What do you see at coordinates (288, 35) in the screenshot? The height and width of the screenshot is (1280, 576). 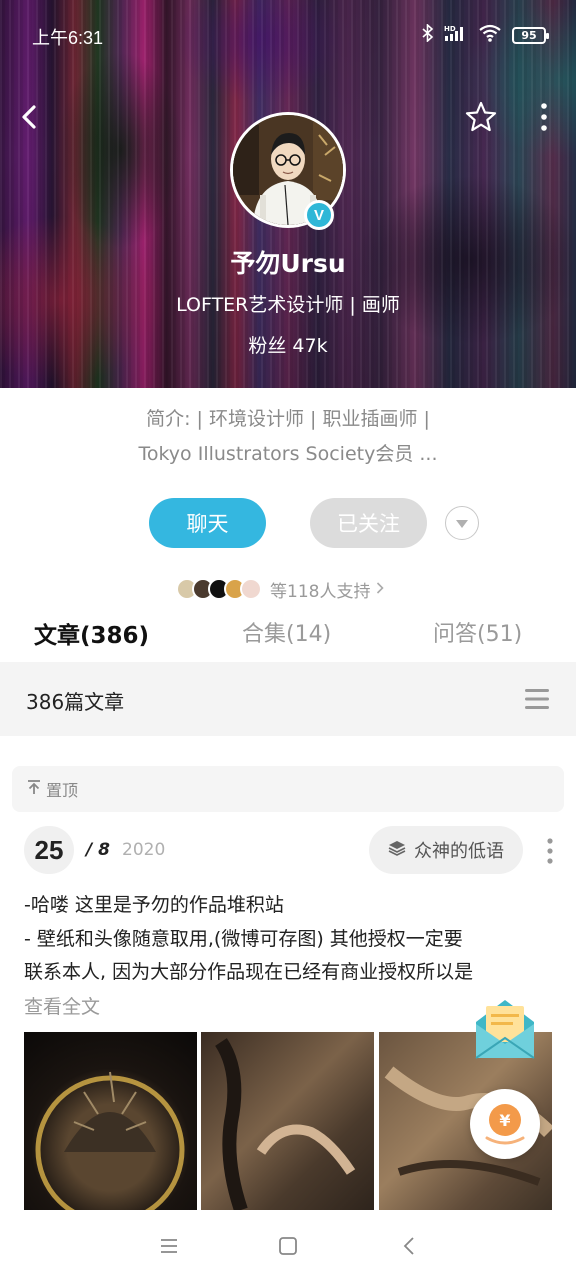 I see `status-bar: 上午6:31 HD 95` at bounding box center [288, 35].